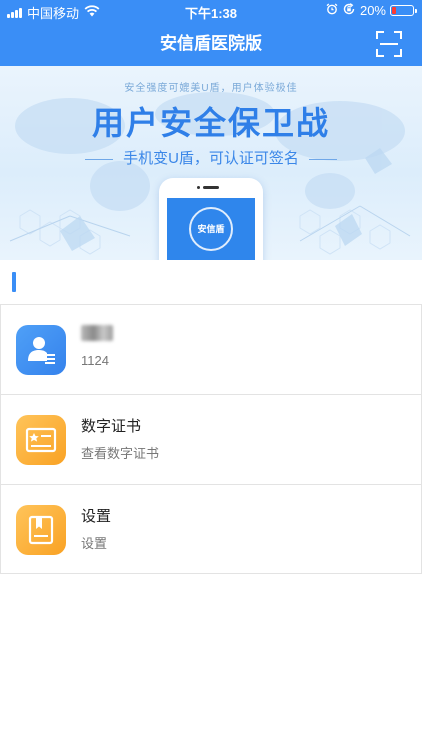 The height and width of the screenshot is (750, 422). What do you see at coordinates (211, 11) in the screenshot?
I see `status-bar: 中国移动 下午1:38 20%` at bounding box center [211, 11].